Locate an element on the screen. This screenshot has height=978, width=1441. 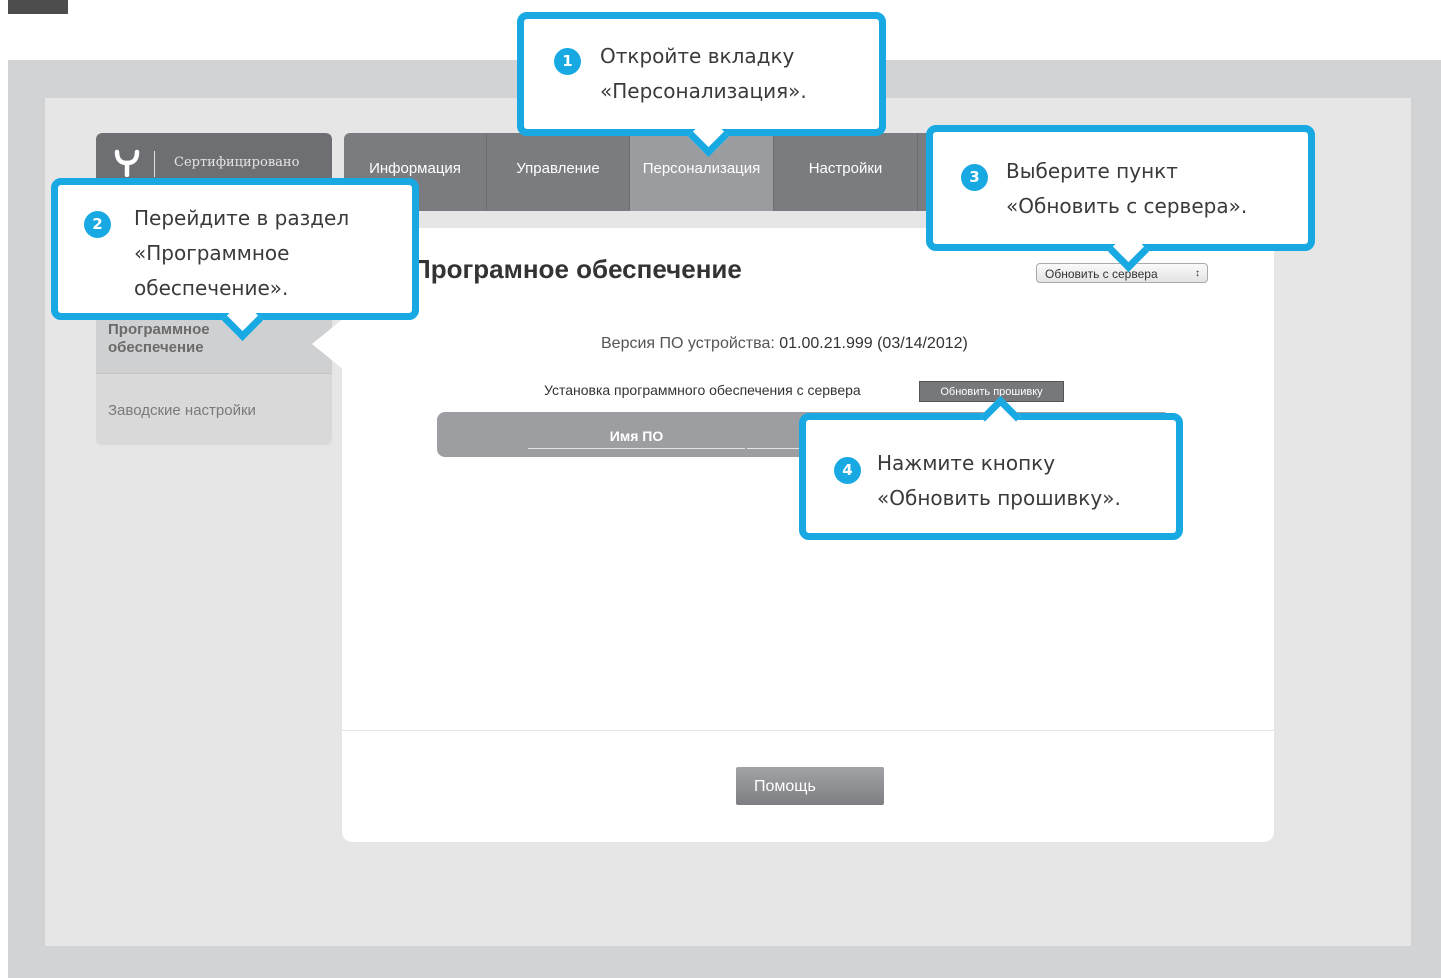
firmware-version-label: Версия ПО устройства: is located at coordinates (688, 343).